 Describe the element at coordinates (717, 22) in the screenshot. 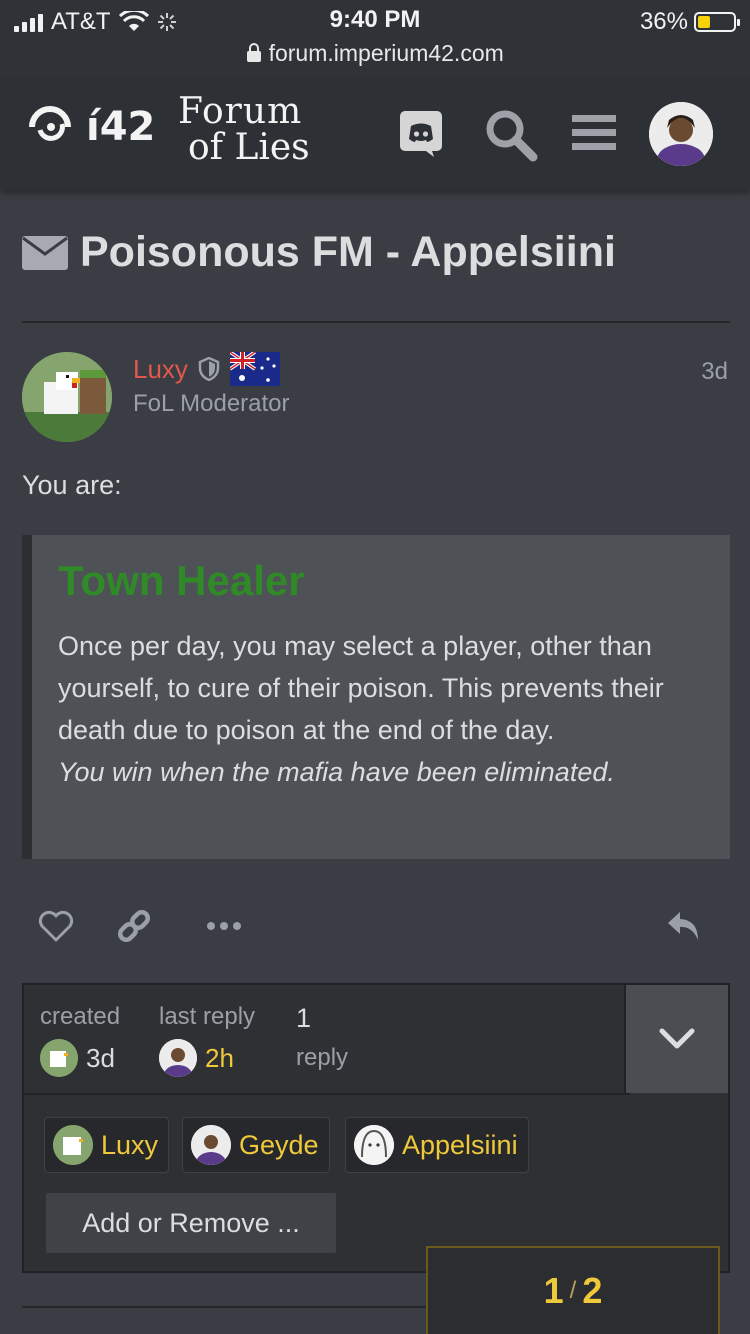

I see `battery-icon` at that location.